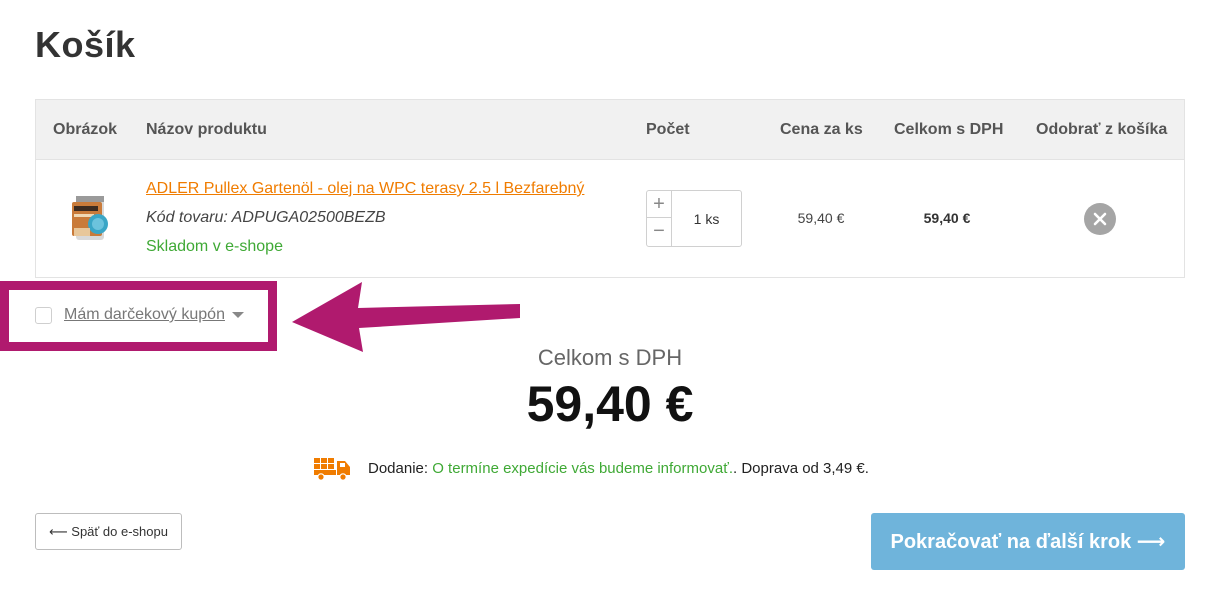 Image resolution: width=1208 pixels, height=597 pixels. Describe the element at coordinates (659, 204) in the screenshot. I see `qty-increase-button: +` at that location.